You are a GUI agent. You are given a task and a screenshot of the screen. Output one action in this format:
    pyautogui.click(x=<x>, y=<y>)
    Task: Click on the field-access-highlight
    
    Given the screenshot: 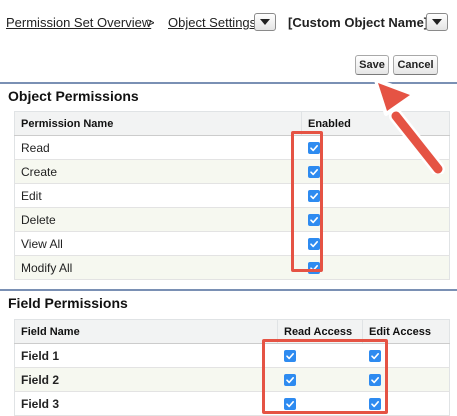 What is the action you would take?
    pyautogui.click(x=325, y=376)
    